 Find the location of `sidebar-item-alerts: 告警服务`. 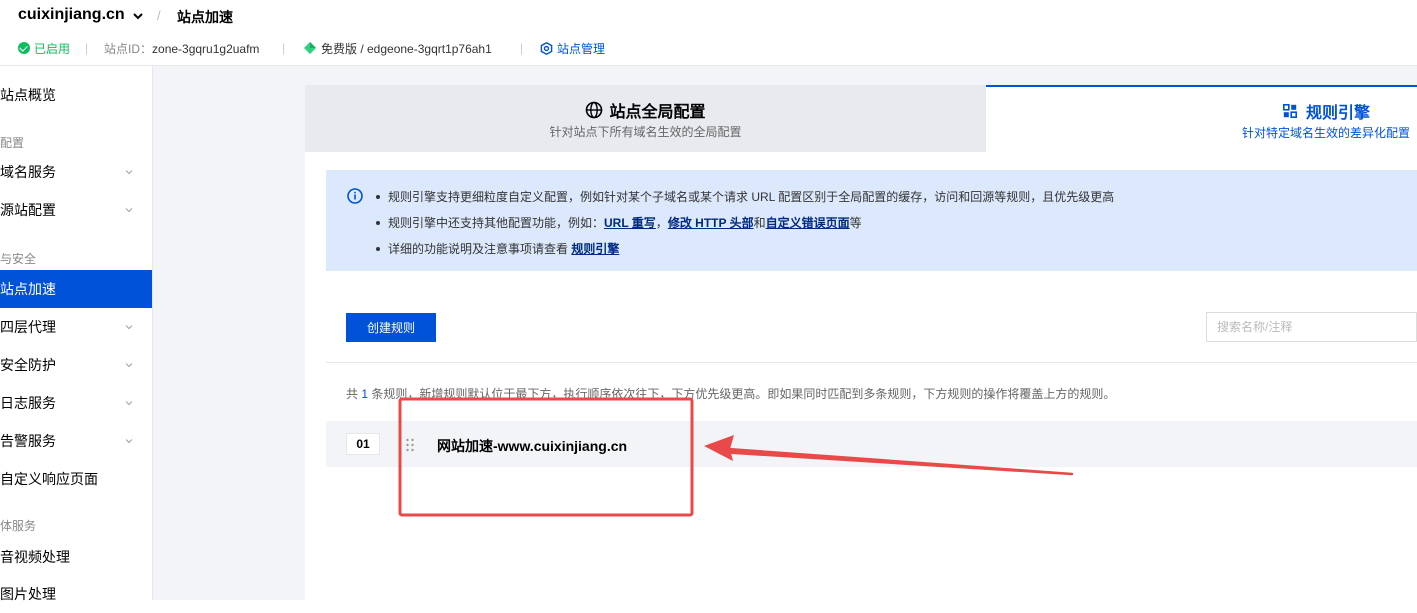

sidebar-item-alerts: 告警服务 is located at coordinates (76, 441).